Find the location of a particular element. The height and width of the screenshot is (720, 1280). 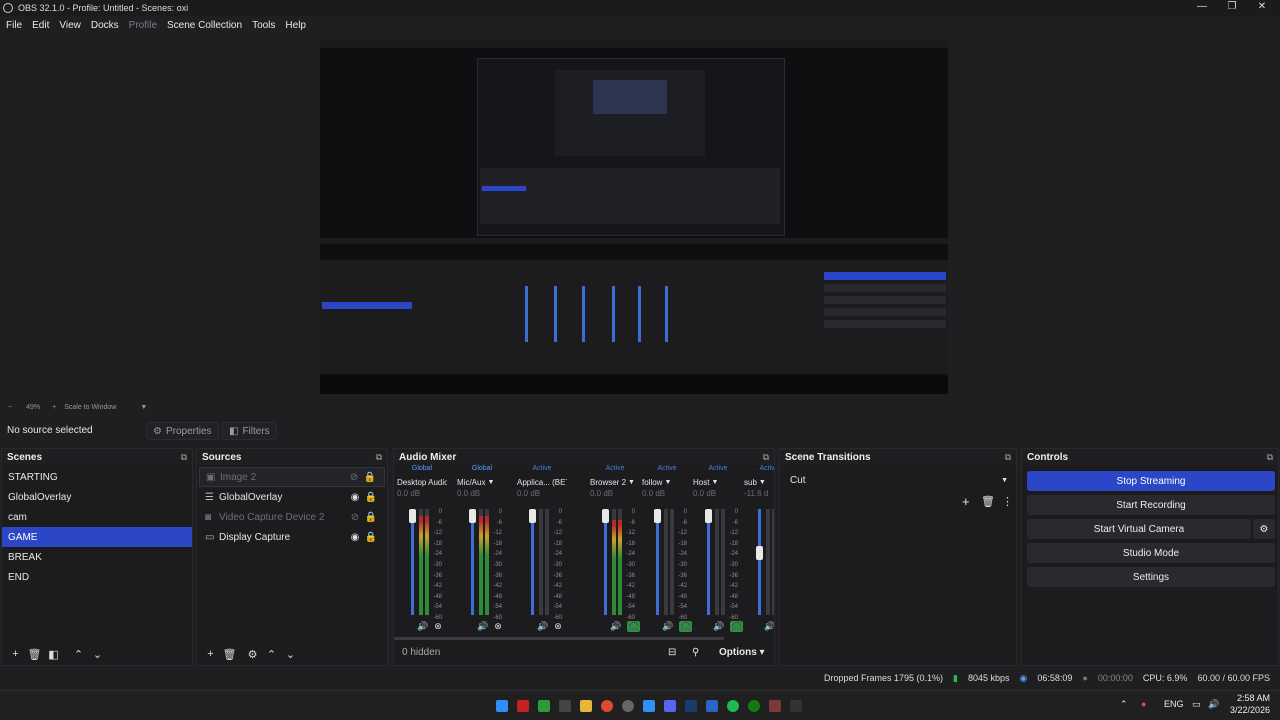

chrome-icon is located at coordinates (607, 706).